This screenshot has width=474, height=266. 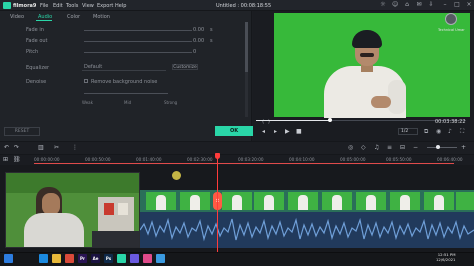 What do you see at coordinates (41, 147) in the screenshot?
I see `delete-icon: ▥` at bounding box center [41, 147].